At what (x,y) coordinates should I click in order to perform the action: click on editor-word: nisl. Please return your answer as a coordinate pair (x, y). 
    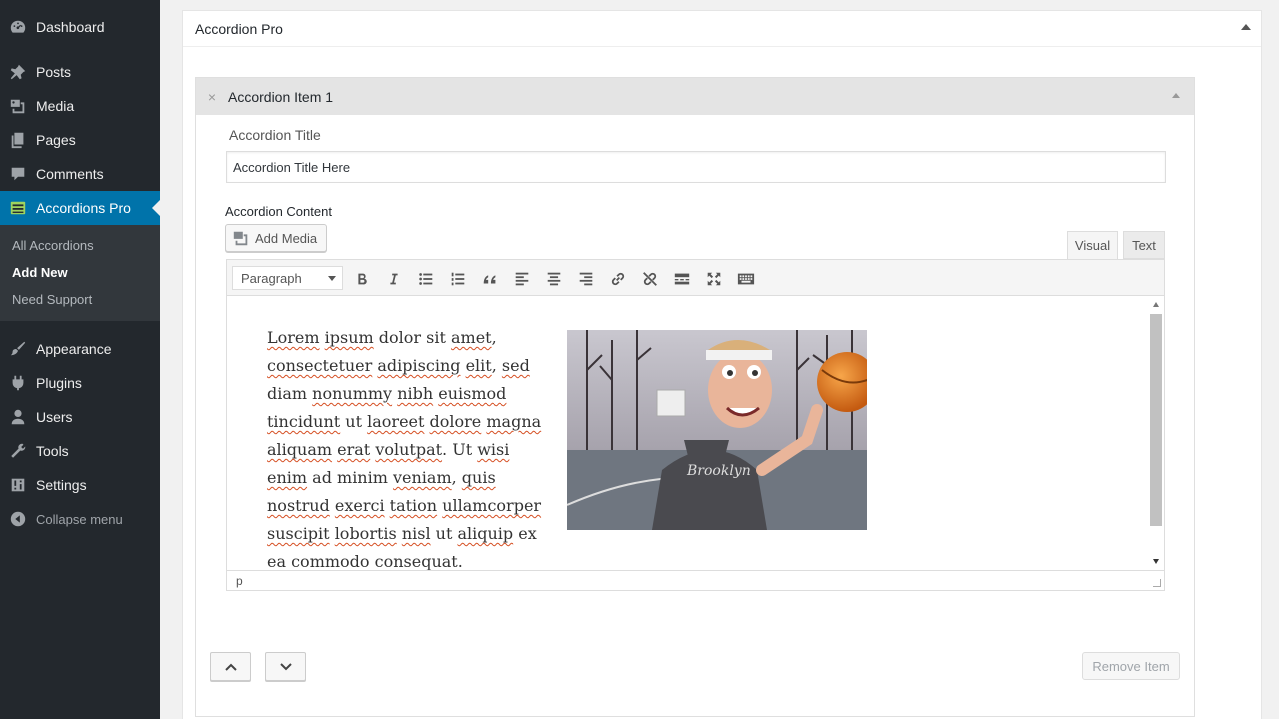
    Looking at the image, I should click on (416, 533).